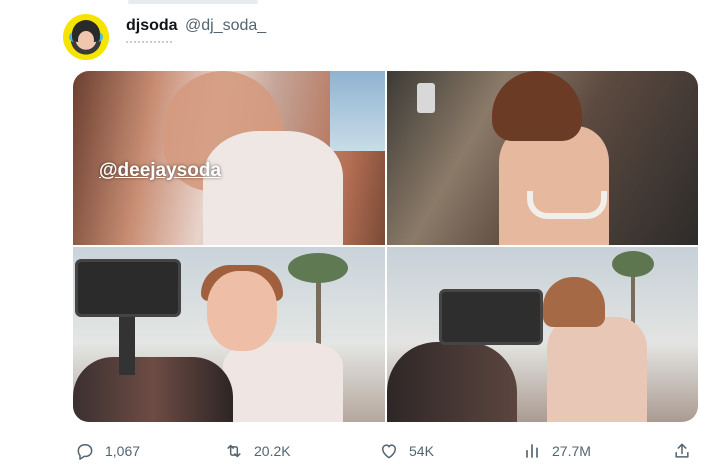 This screenshot has height=473, width=719. Describe the element at coordinates (554, 185) in the screenshot. I see `photo-back` at that location.